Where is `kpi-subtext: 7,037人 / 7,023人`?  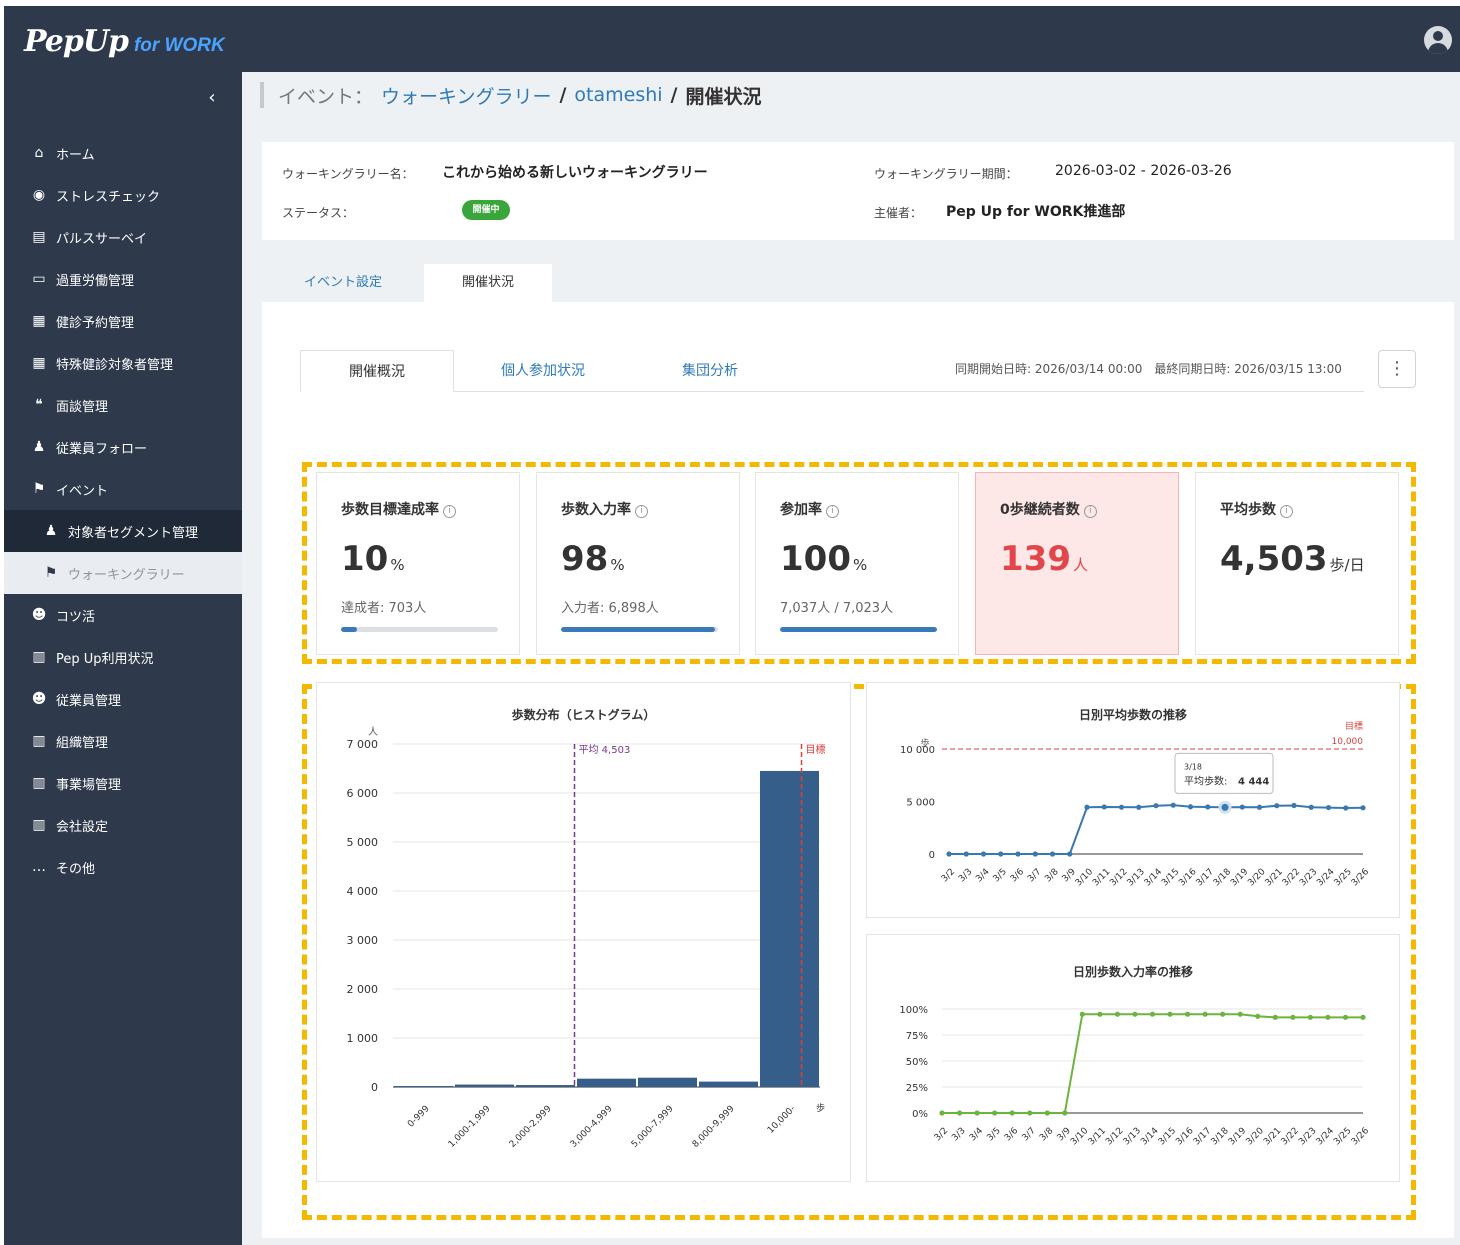 kpi-subtext: 7,037人 / 7,023人 is located at coordinates (837, 608).